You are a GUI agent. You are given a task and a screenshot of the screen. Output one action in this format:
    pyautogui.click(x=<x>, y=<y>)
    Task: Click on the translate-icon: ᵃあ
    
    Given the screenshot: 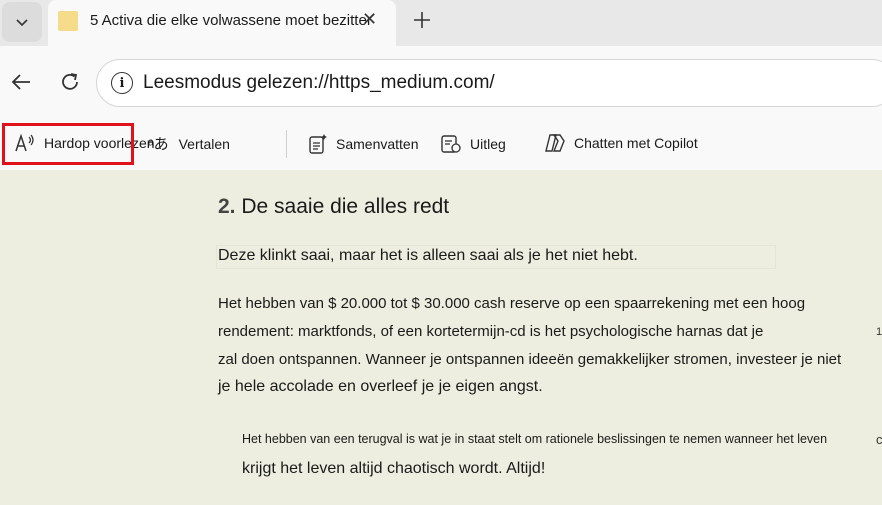 What is the action you would take?
    pyautogui.click(x=158, y=144)
    